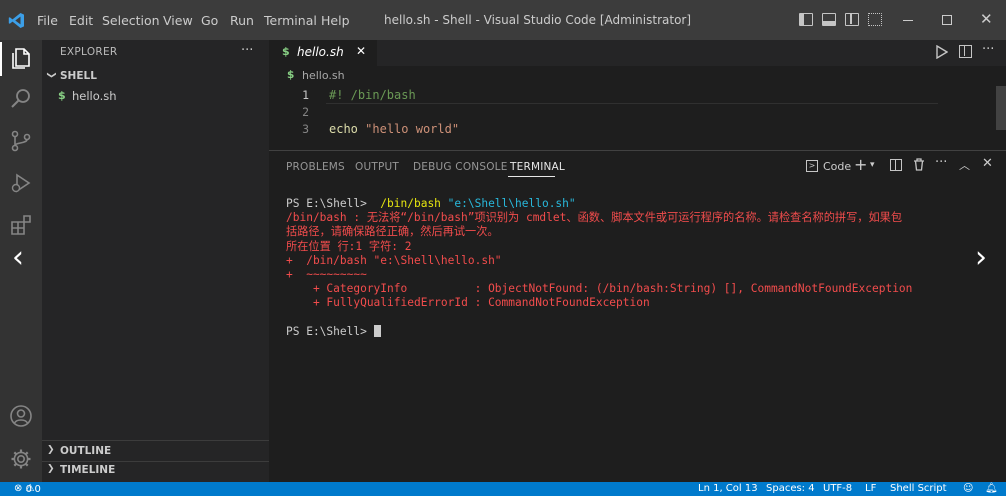 Image resolution: width=1006 pixels, height=496 pixels. What do you see at coordinates (460, 167) in the screenshot?
I see `tab-debug-console: DEBUG CONSOLE` at bounding box center [460, 167].